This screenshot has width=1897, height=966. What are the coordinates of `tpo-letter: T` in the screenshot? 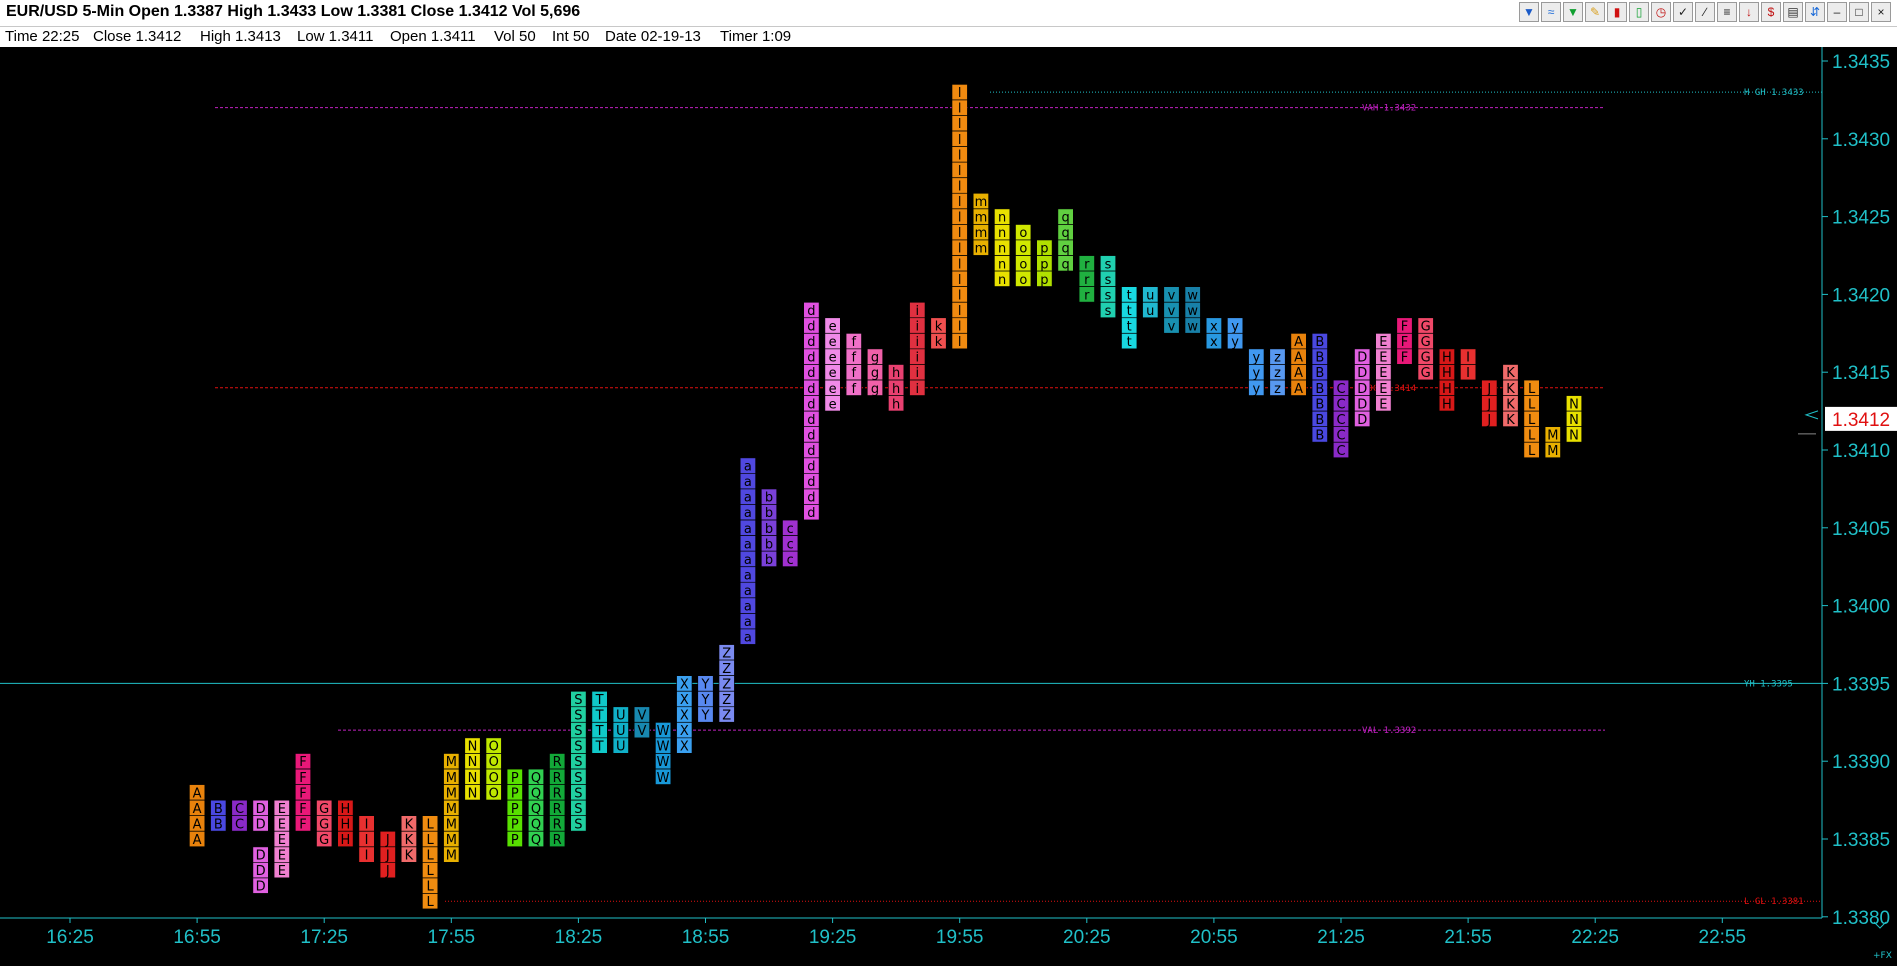 It's located at (599, 700).